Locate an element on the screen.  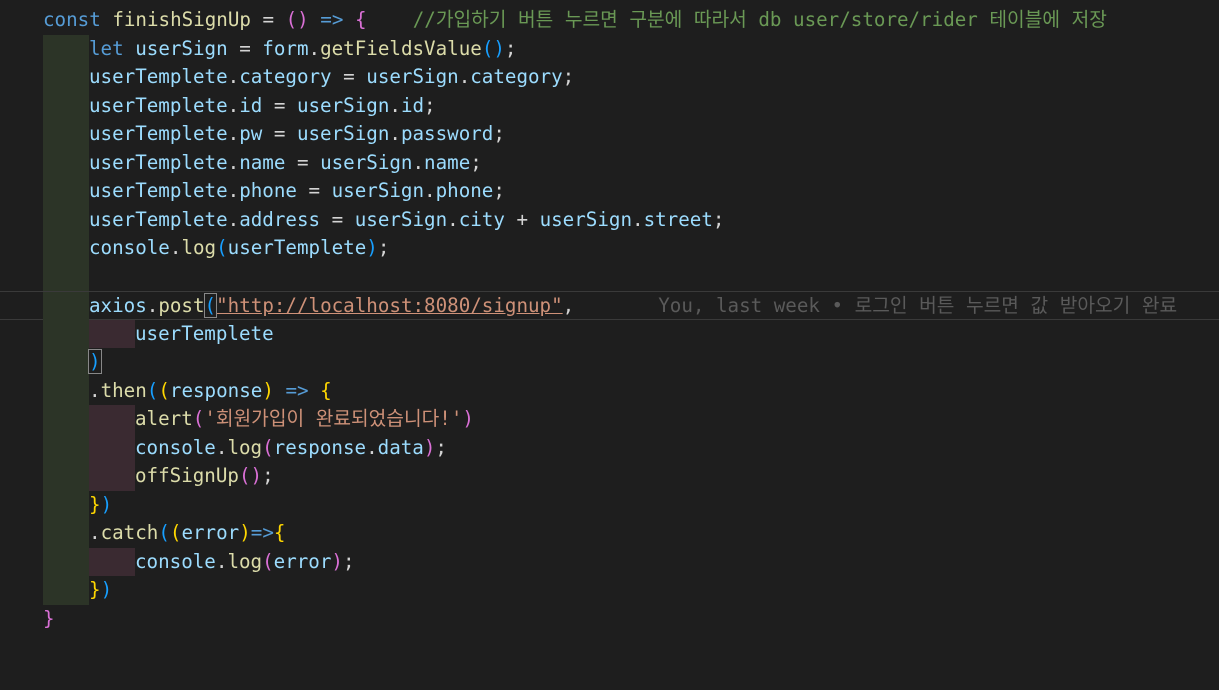
variable: form is located at coordinates (285, 48).